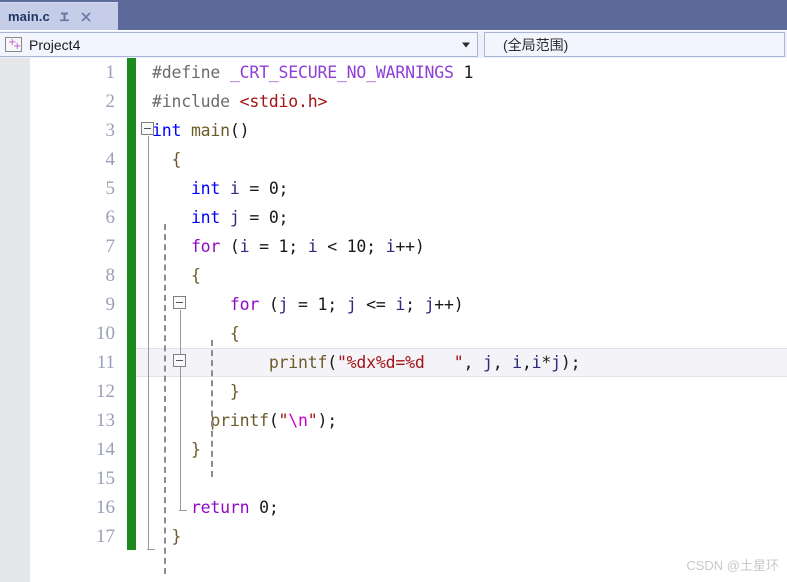 This screenshot has width=787, height=582. Describe the element at coordinates (393, 333) in the screenshot. I see `code-line-row: 10 {` at that location.